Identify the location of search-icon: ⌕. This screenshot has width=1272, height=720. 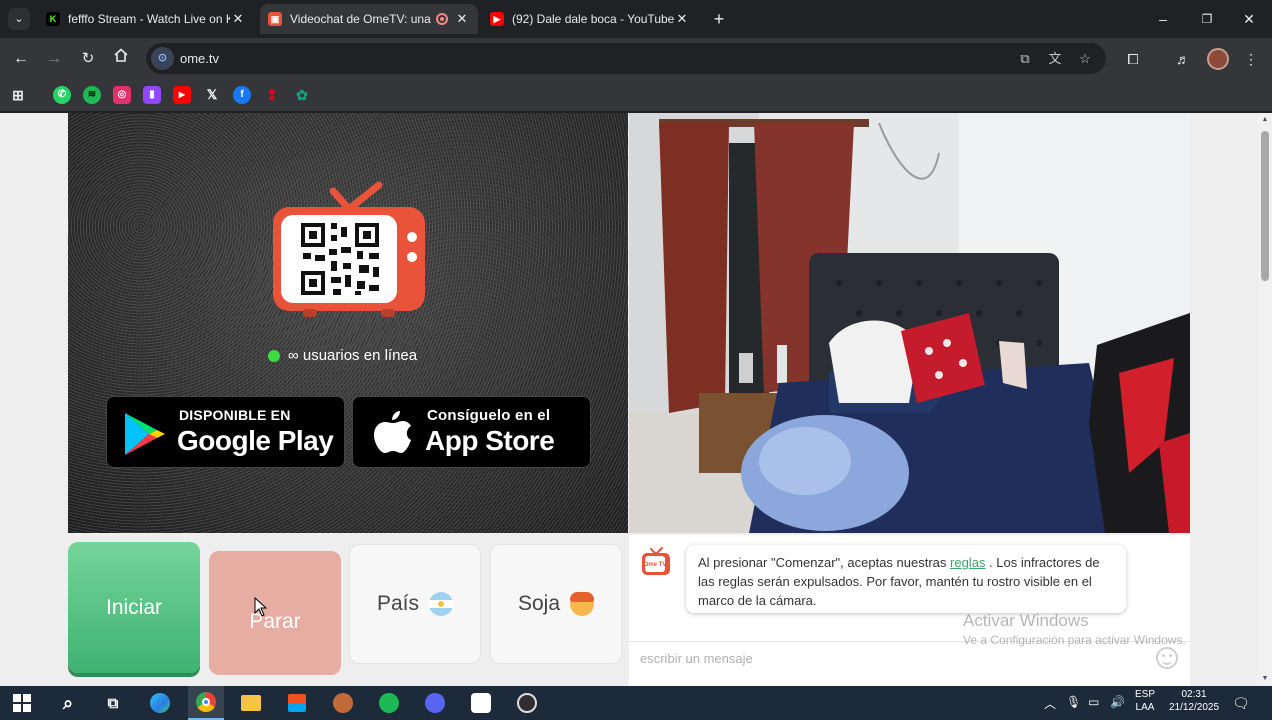
(68, 703).